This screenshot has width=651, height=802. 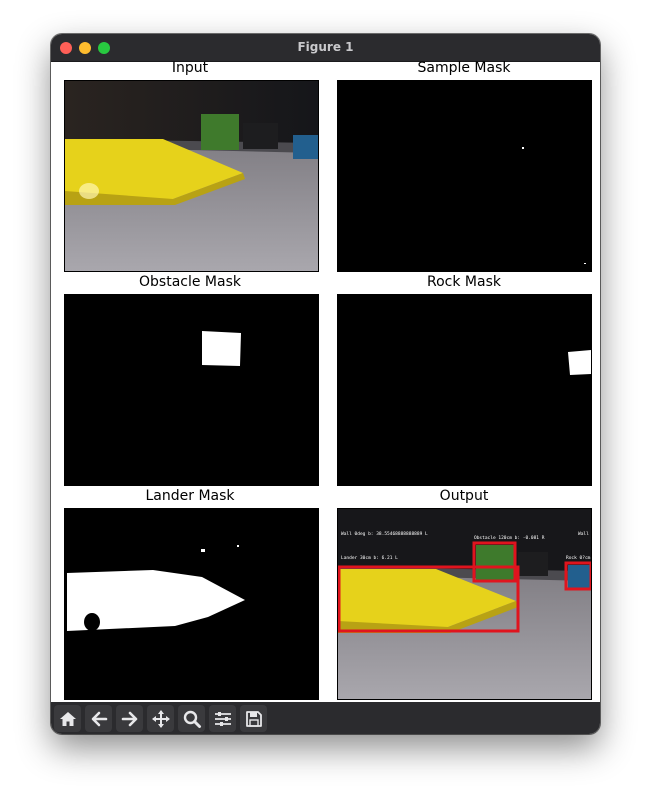 What do you see at coordinates (191, 176) in the screenshot?
I see `input-image` at bounding box center [191, 176].